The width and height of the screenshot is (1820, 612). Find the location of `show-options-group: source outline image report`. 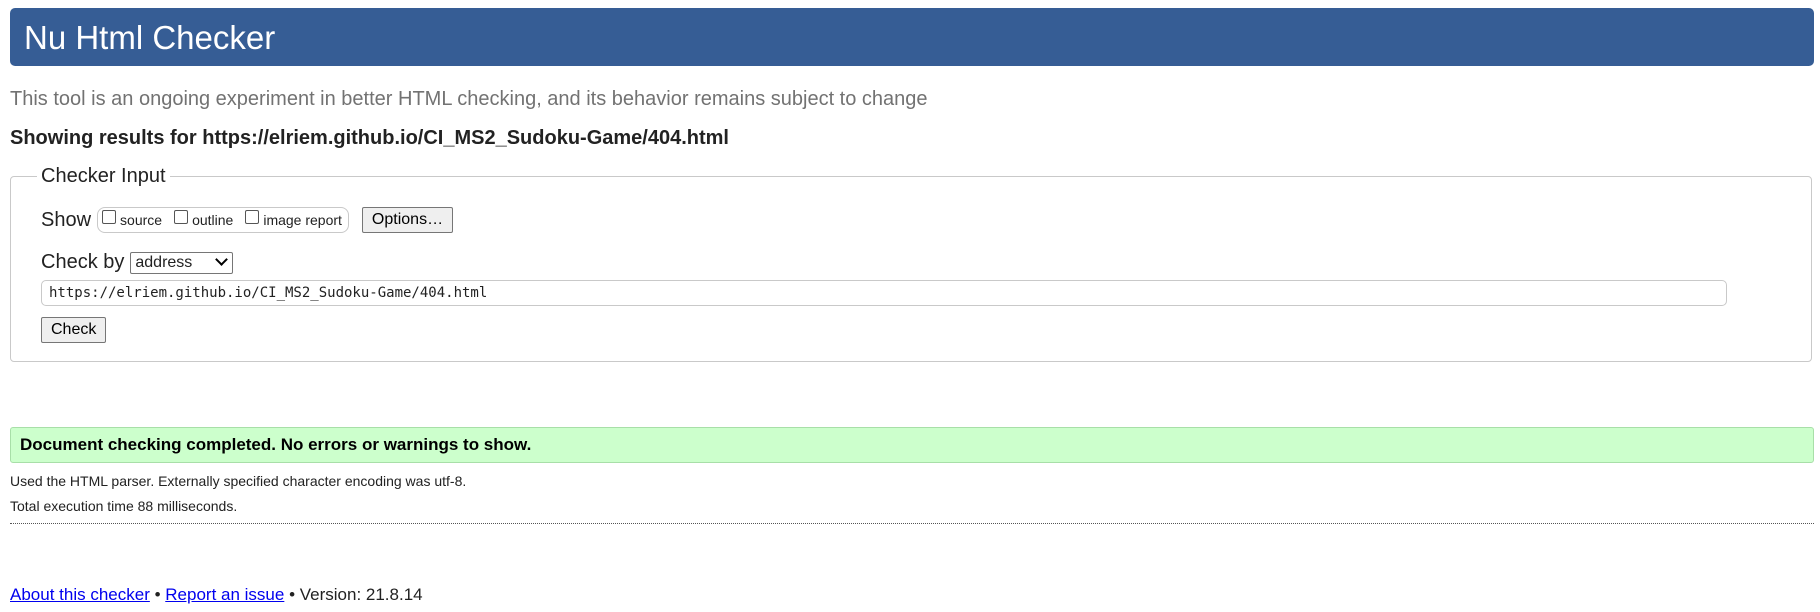

show-options-group: source outline image report is located at coordinates (223, 220).